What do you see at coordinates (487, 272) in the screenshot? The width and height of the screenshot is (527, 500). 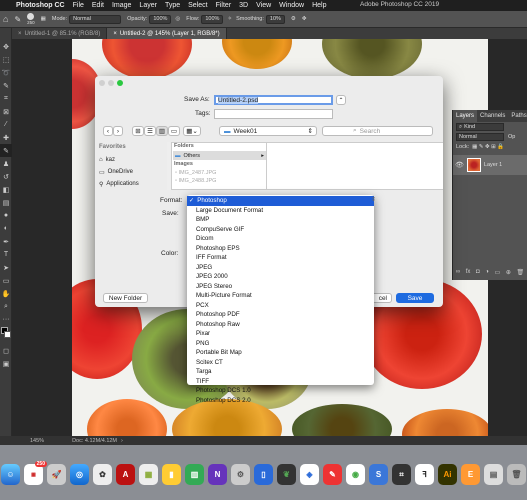 I see `adjustment-icon: ◑` at bounding box center [487, 272].